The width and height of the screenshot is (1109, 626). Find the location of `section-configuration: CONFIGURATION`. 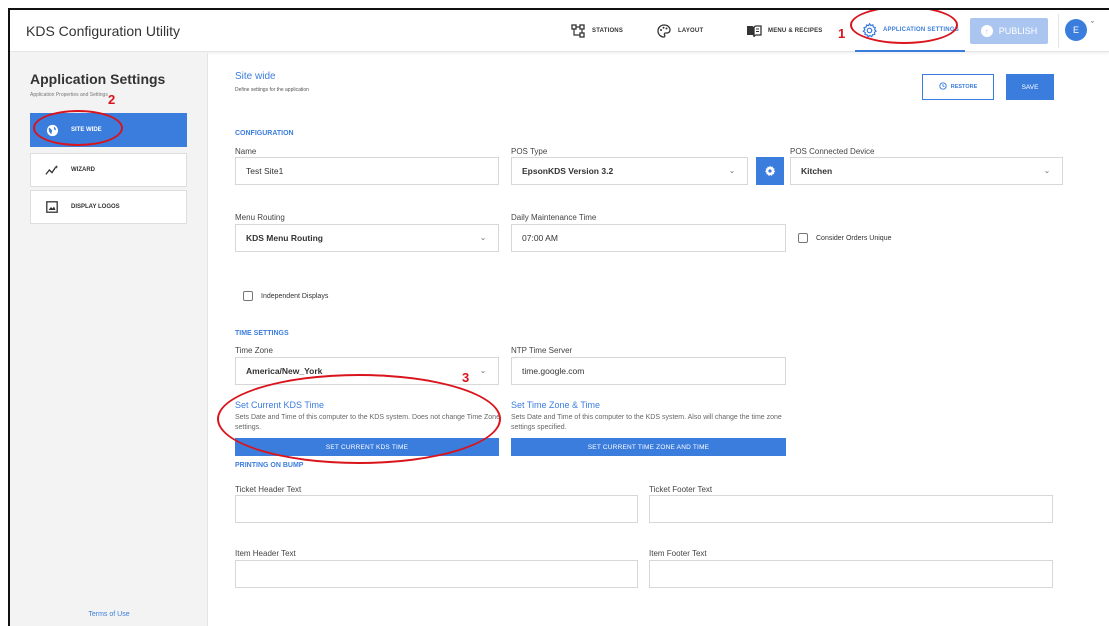

section-configuration: CONFIGURATION is located at coordinates (264, 133).